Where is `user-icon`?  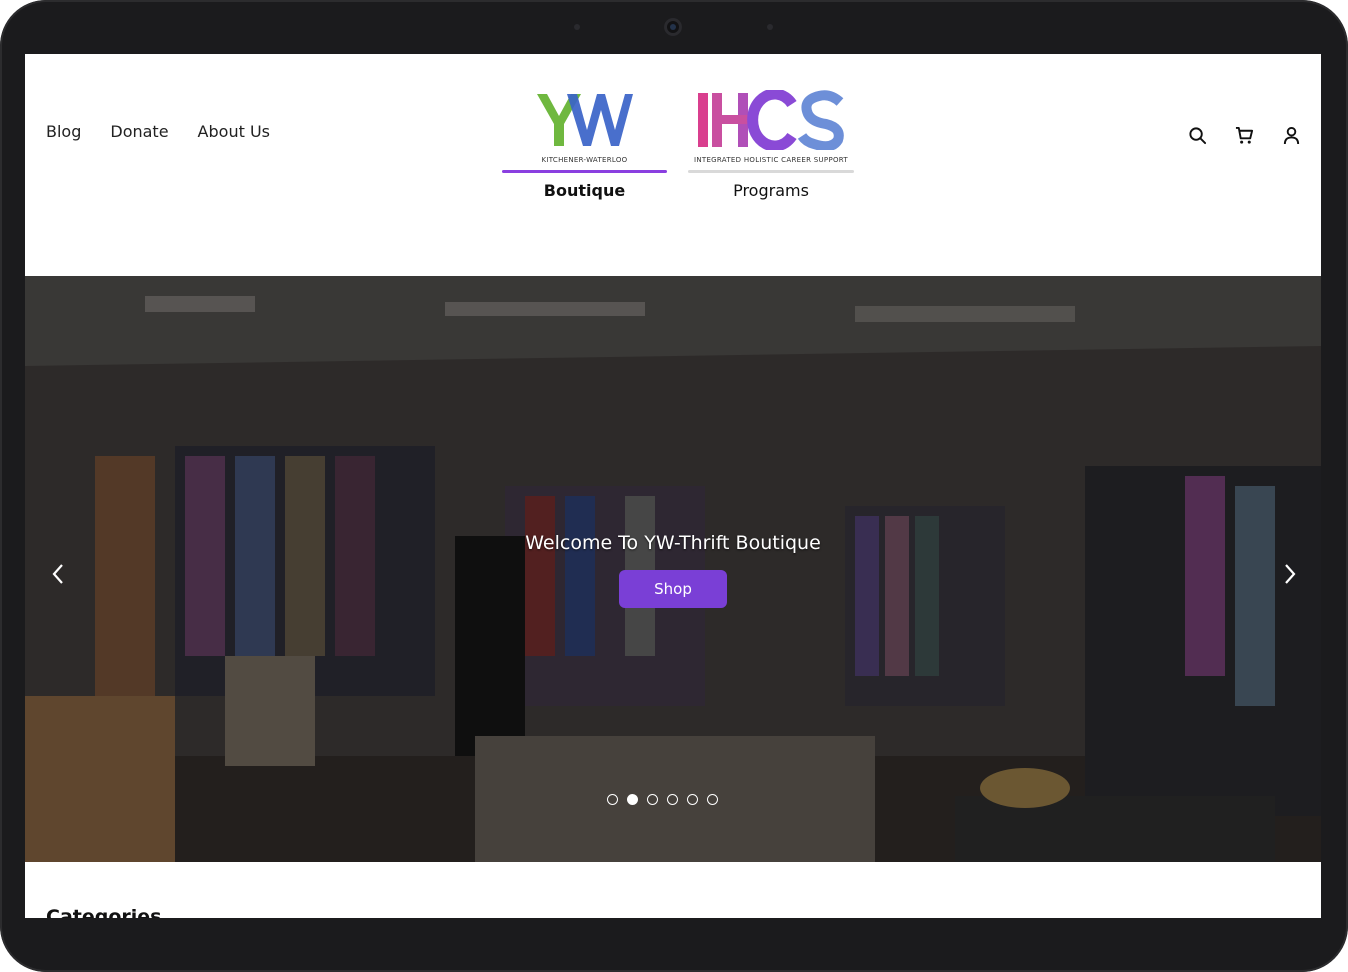
user-icon is located at coordinates (1291, 135).